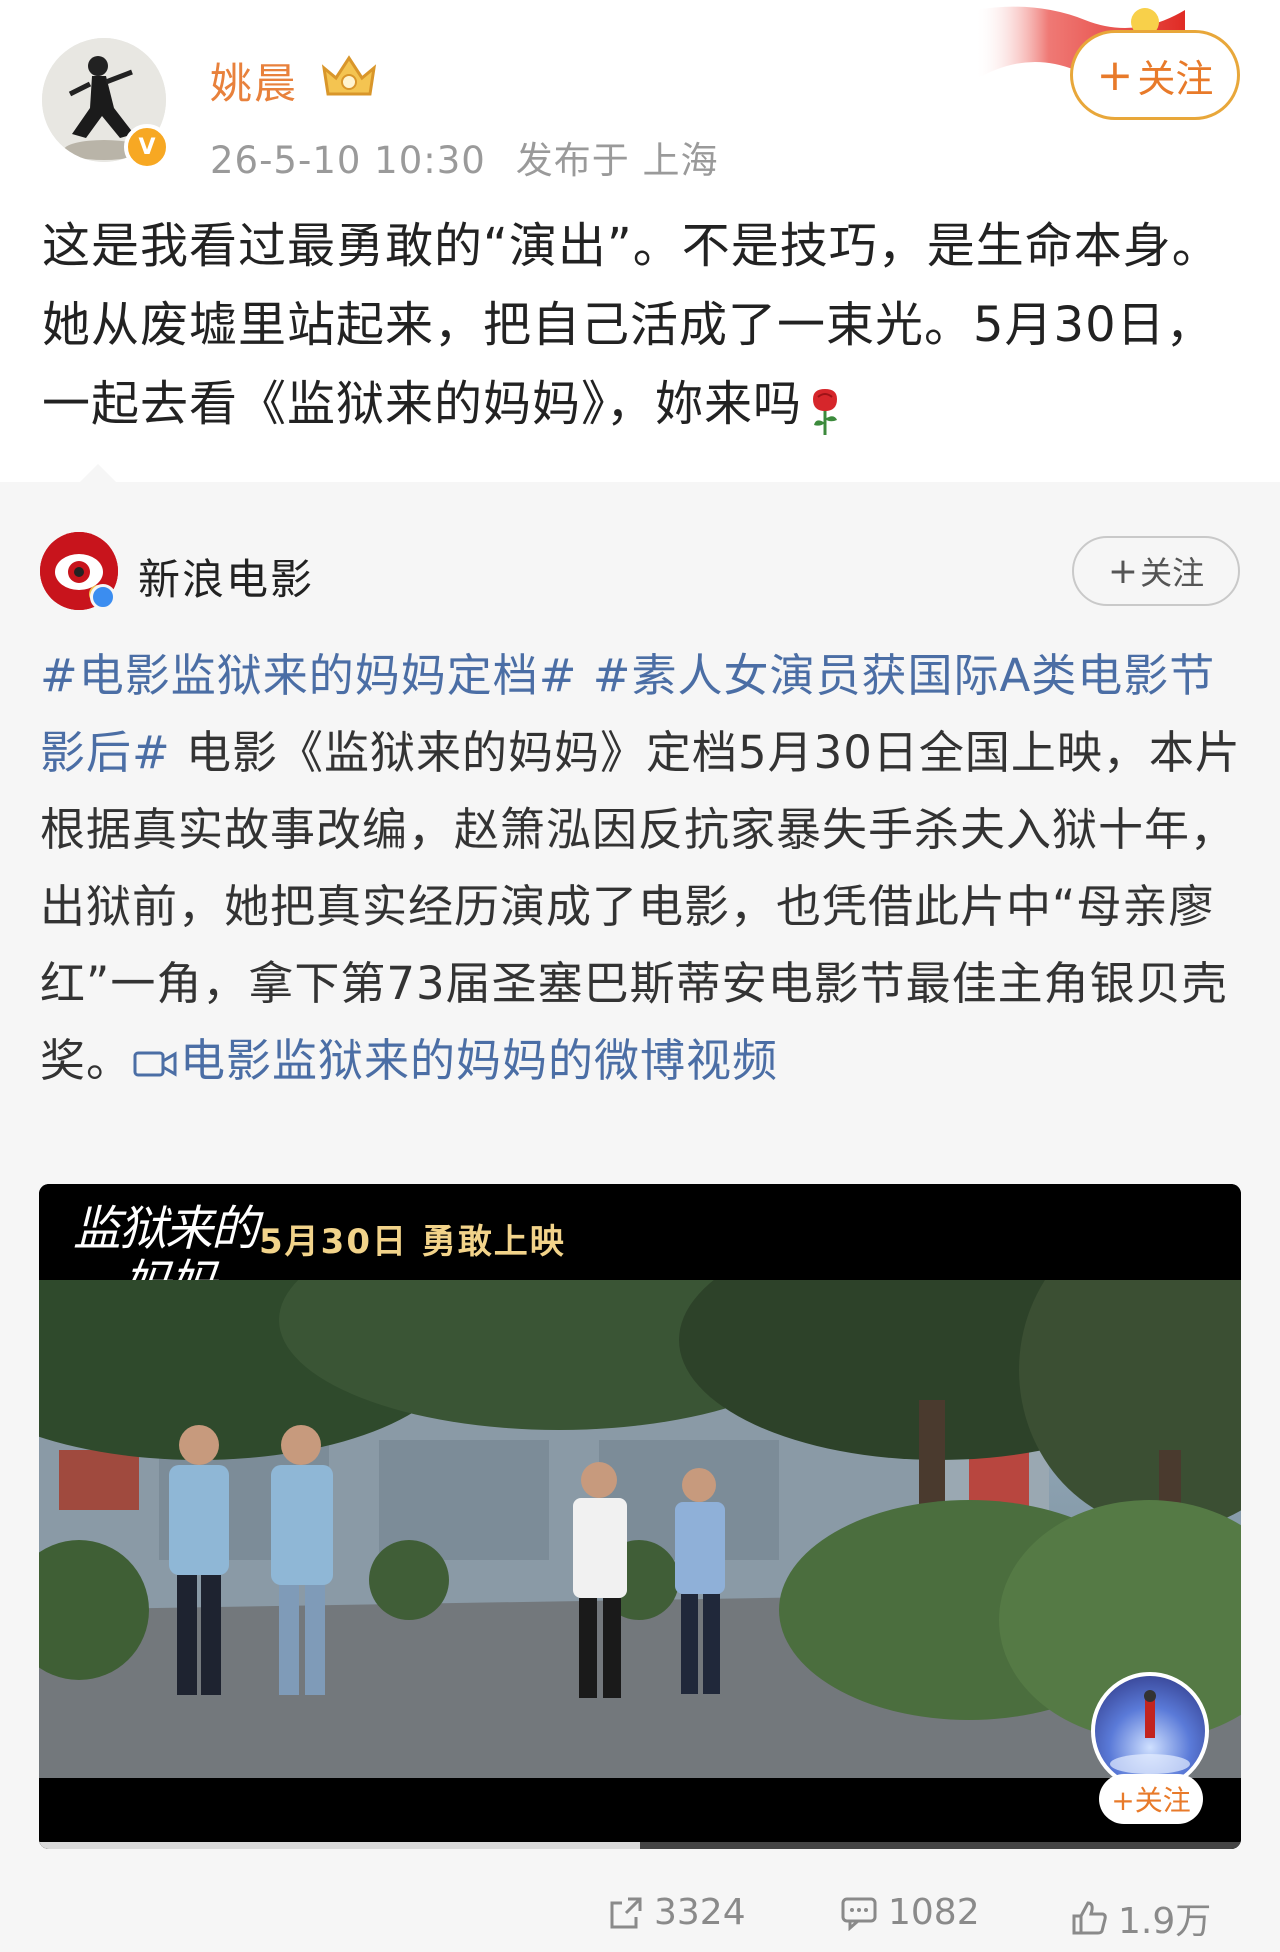 This screenshot has height=1952, width=1280. What do you see at coordinates (1151, 1799) in the screenshot?
I see `mini-follow-button: +关注` at bounding box center [1151, 1799].